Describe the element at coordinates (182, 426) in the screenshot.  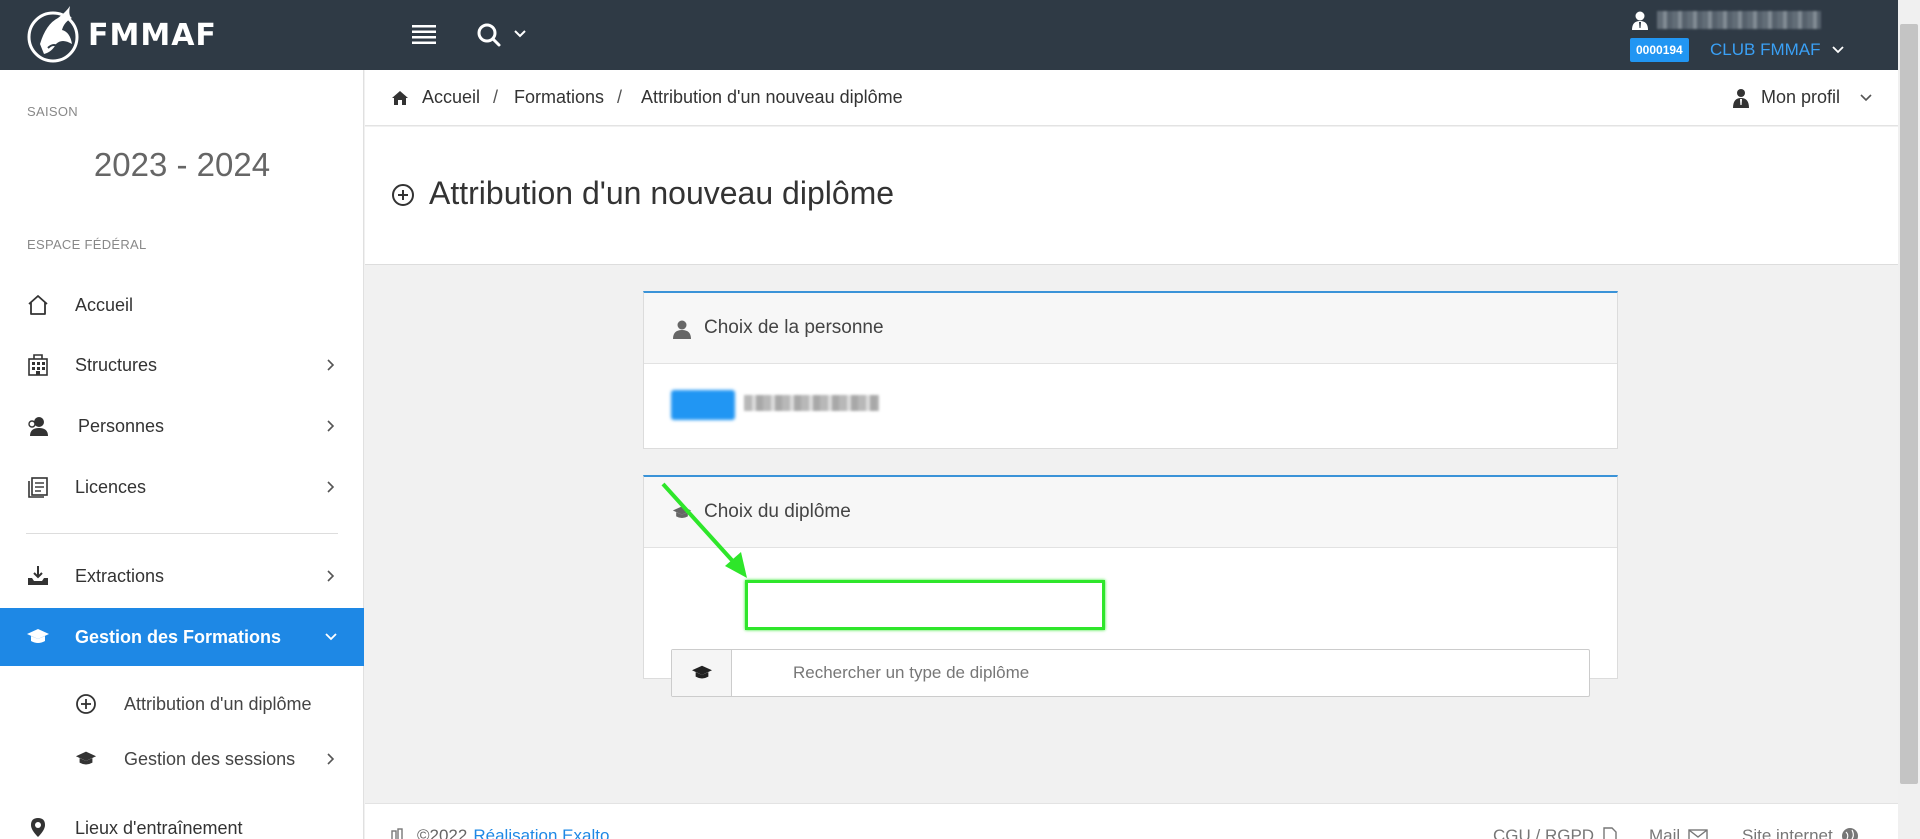
I see `sidebar-item-personnes: Personnes` at that location.